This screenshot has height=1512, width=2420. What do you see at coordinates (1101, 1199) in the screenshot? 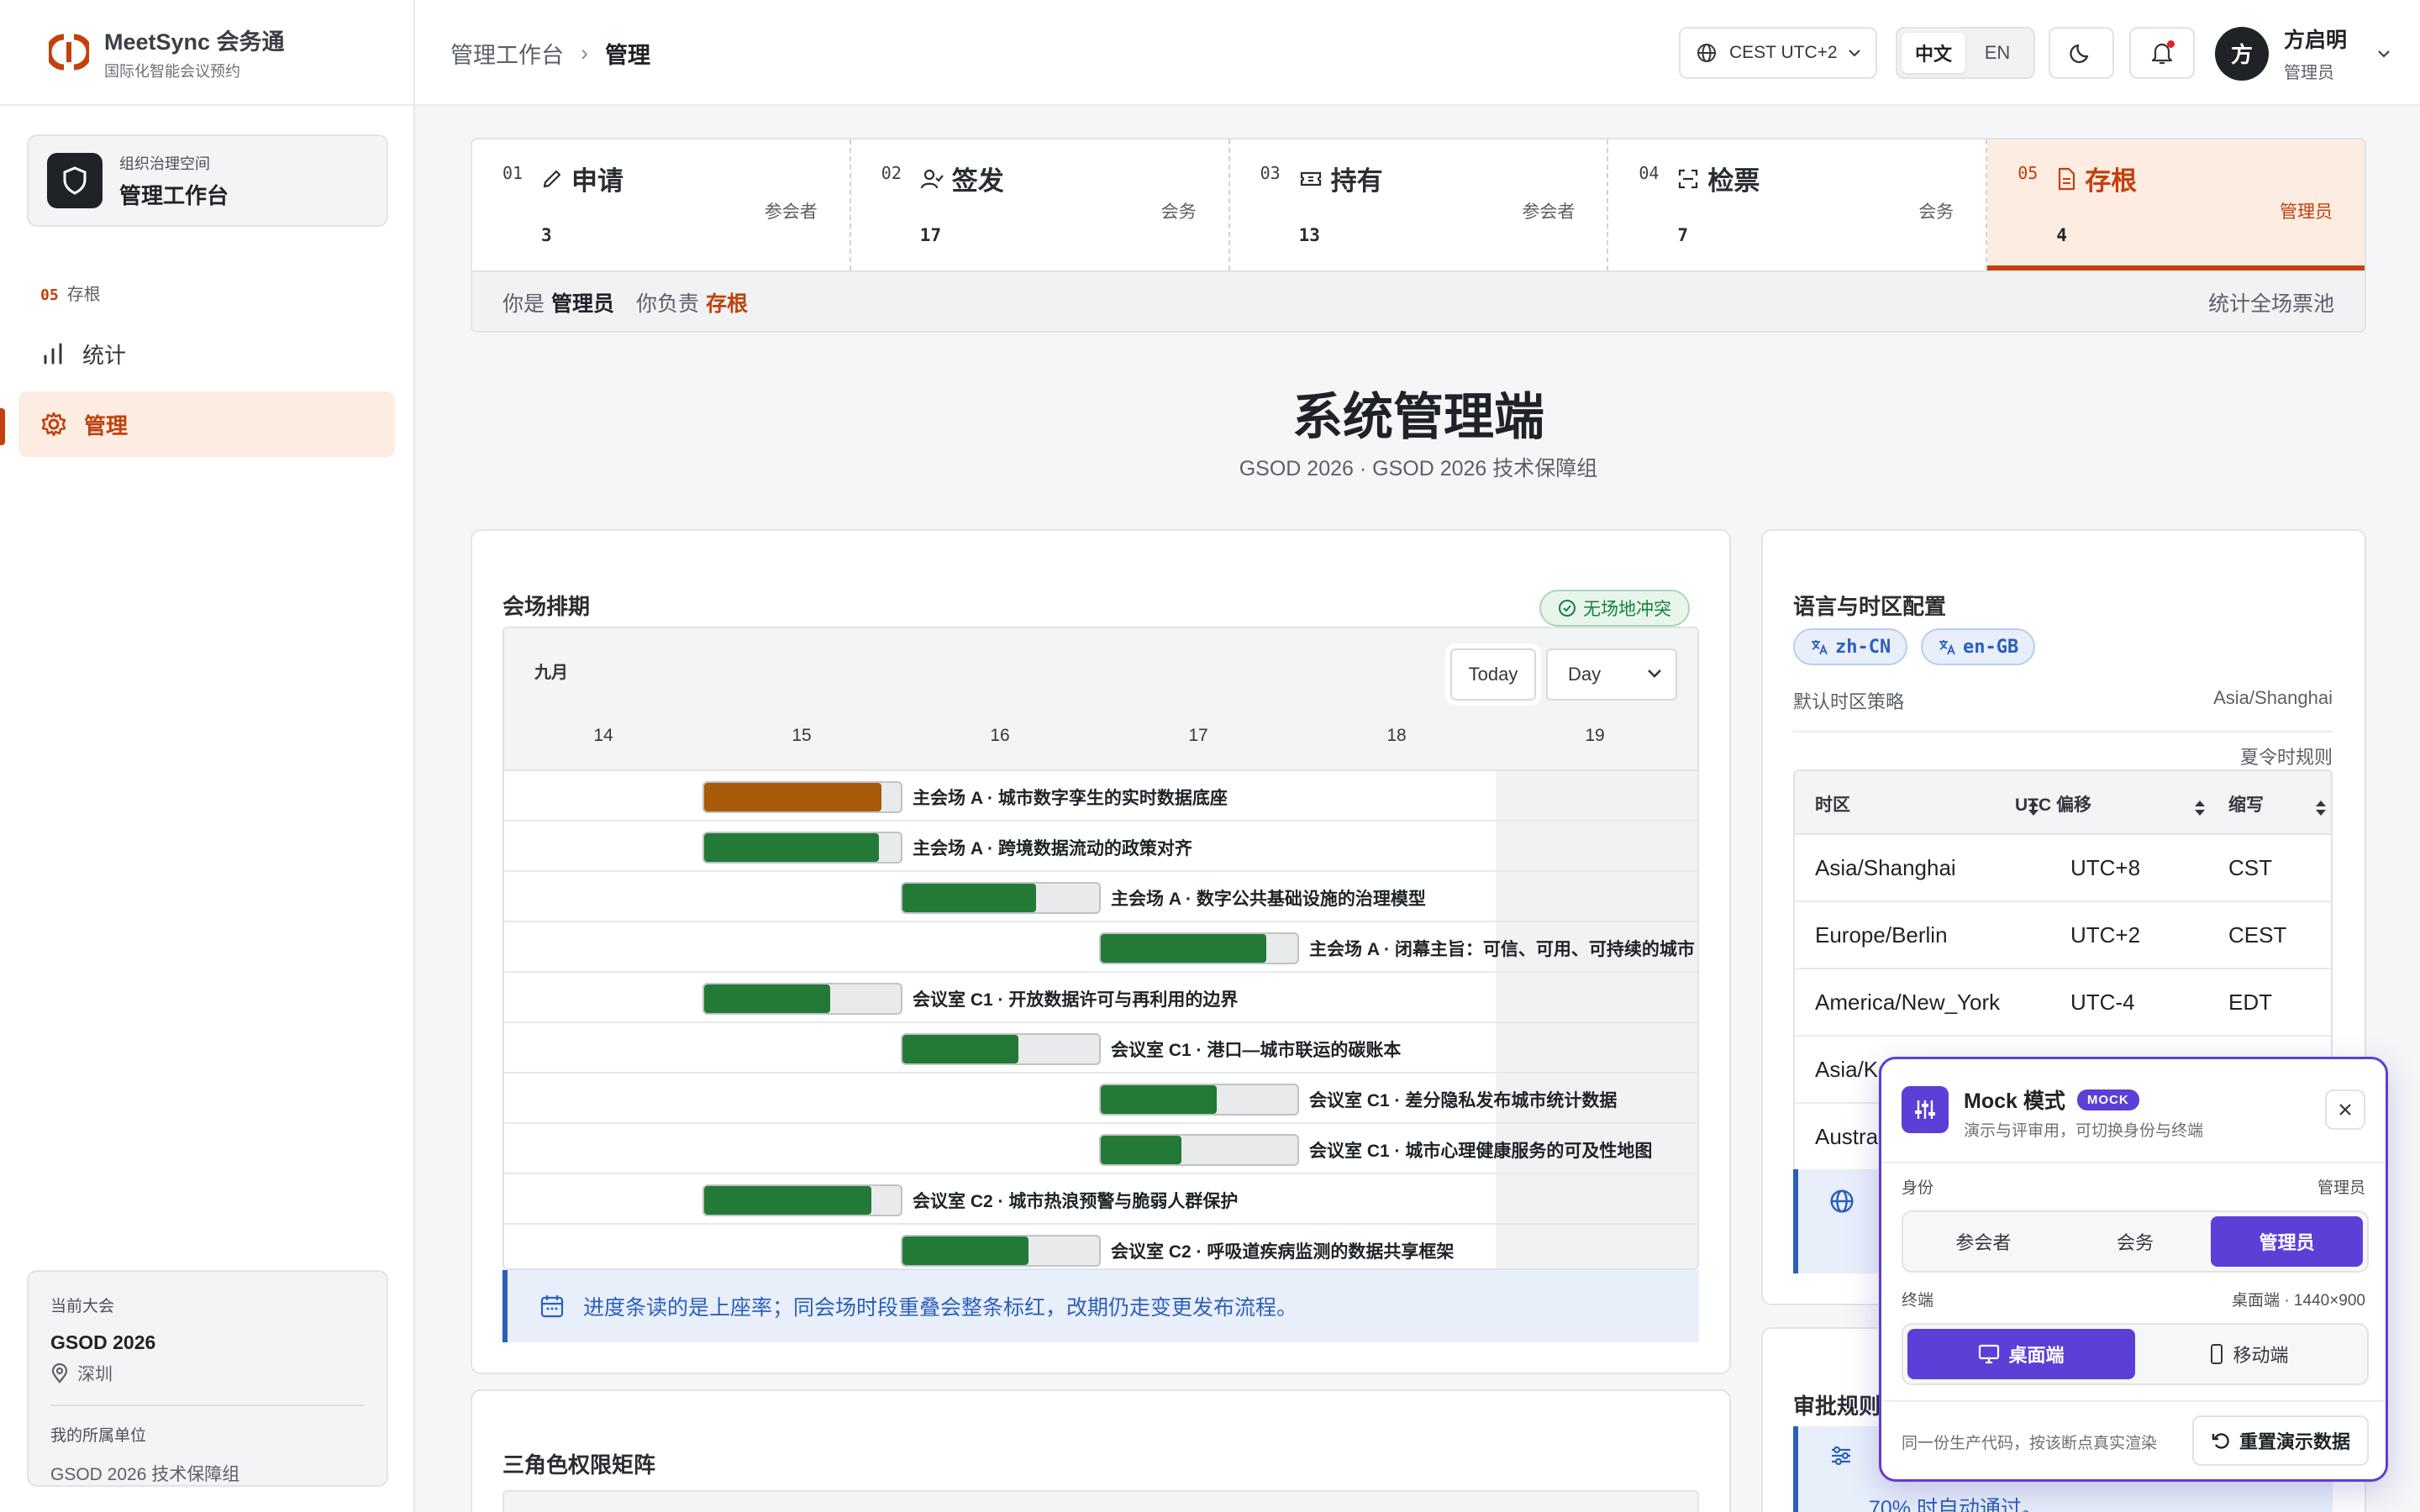
I see `gantt-row: 会议室 C2 · 城市热浪预警与脆弱人群保护` at bounding box center [1101, 1199].